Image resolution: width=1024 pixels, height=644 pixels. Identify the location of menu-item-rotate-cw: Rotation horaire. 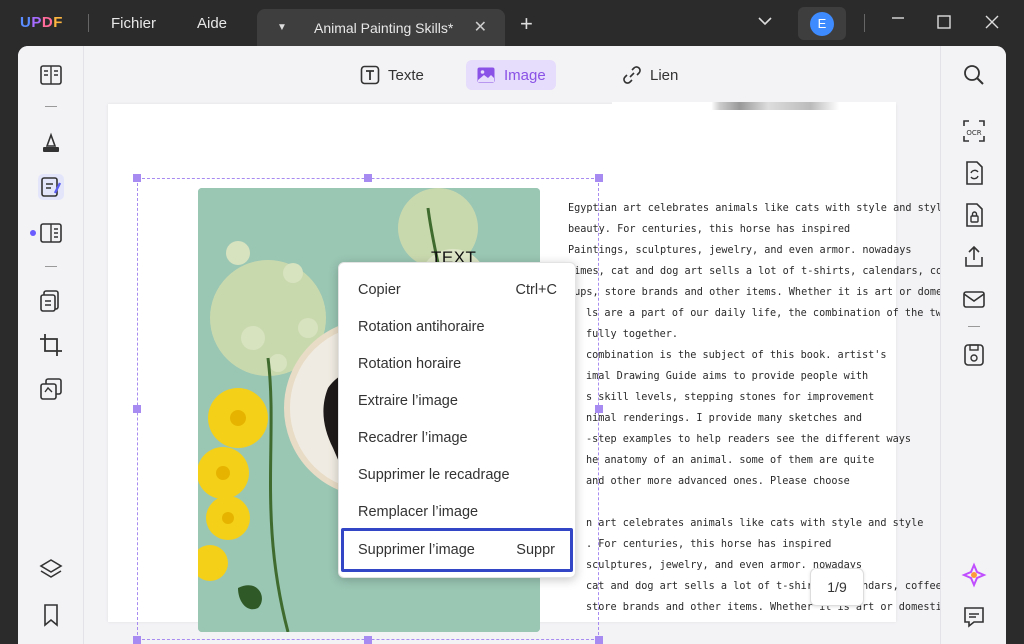
(458, 364).